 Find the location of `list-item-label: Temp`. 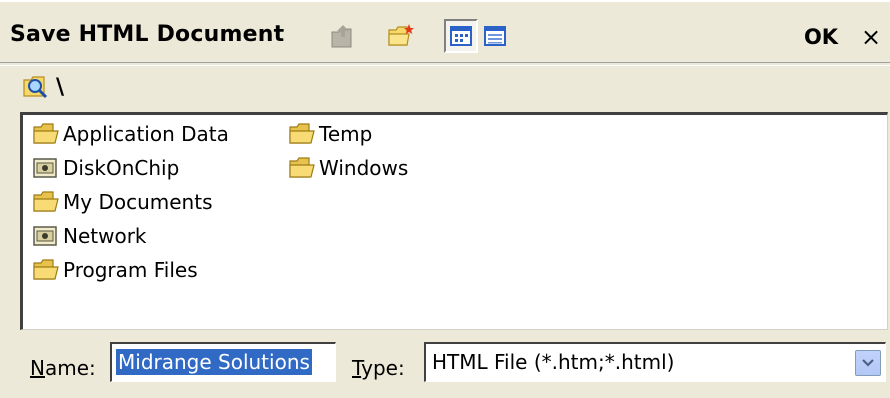

list-item-label: Temp is located at coordinates (346, 134).